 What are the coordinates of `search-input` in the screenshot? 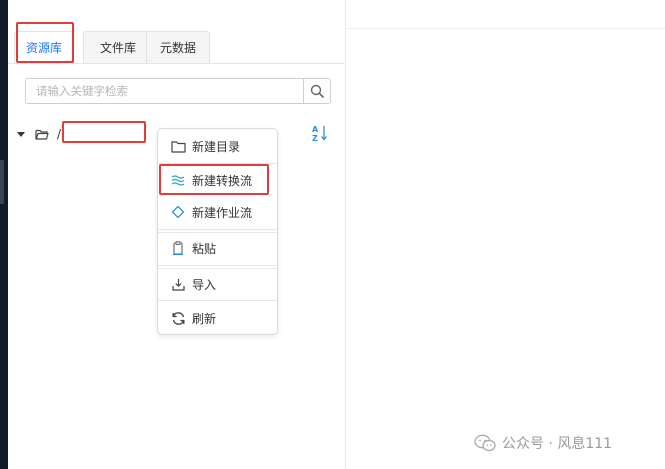 It's located at (165, 91).